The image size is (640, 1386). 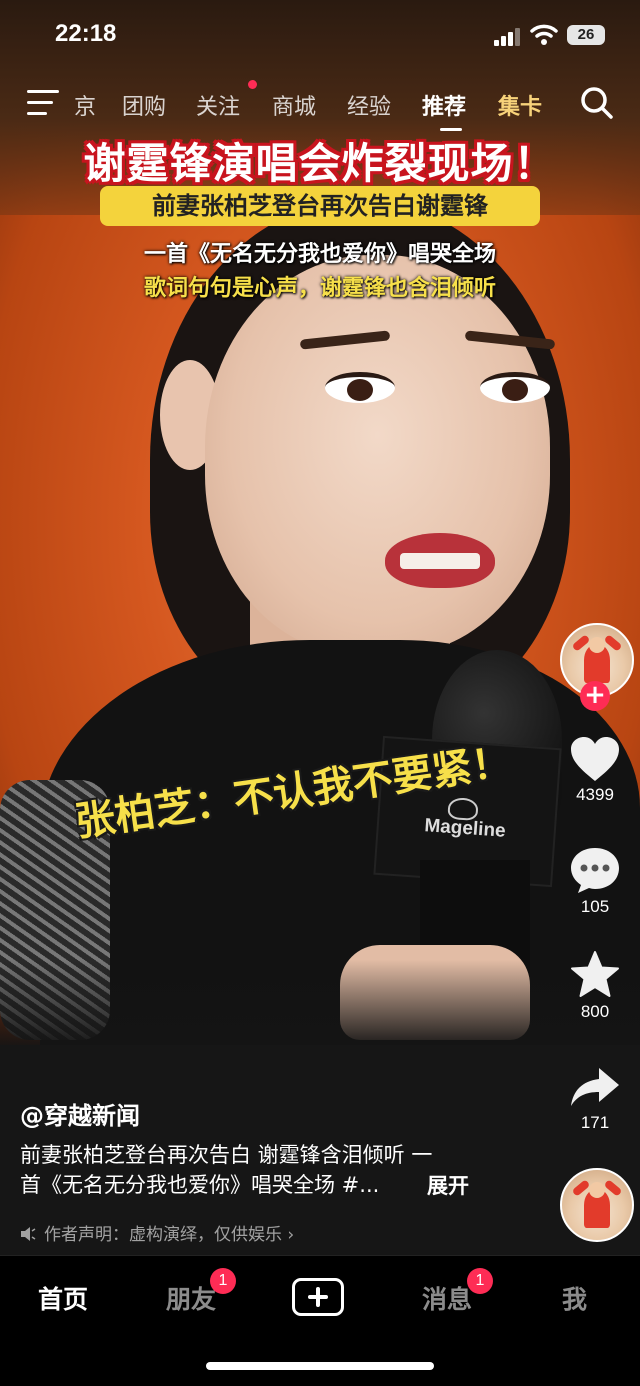 What do you see at coordinates (223, 1281) in the screenshot?
I see `friends-badge: 1` at bounding box center [223, 1281].